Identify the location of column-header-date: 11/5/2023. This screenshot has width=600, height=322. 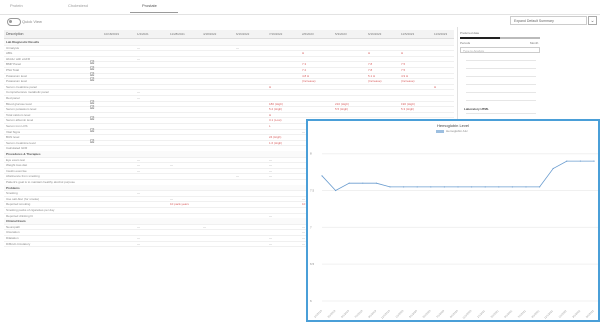
(407, 34).